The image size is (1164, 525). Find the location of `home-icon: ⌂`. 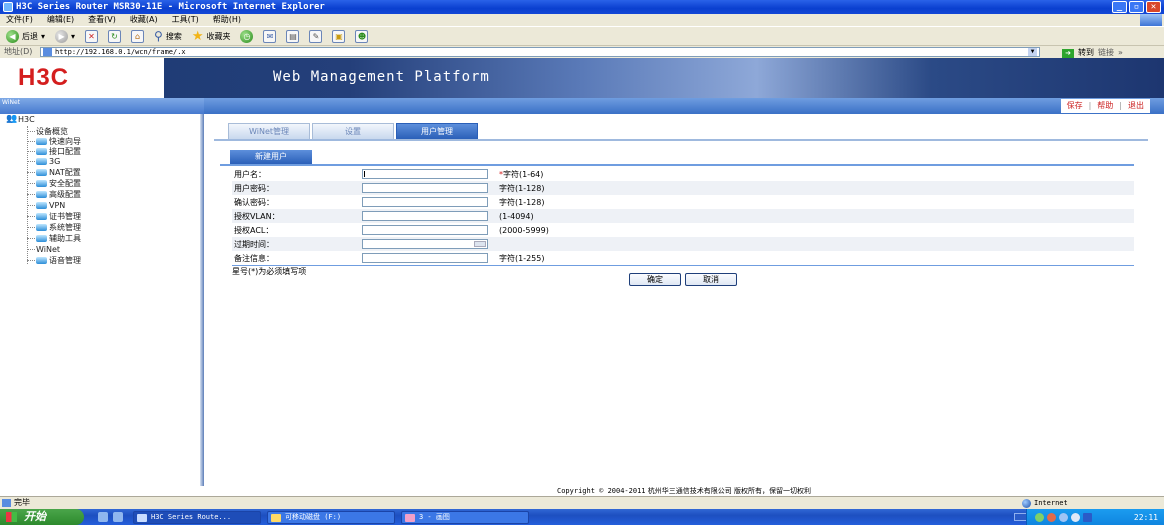

home-icon: ⌂ is located at coordinates (138, 36).